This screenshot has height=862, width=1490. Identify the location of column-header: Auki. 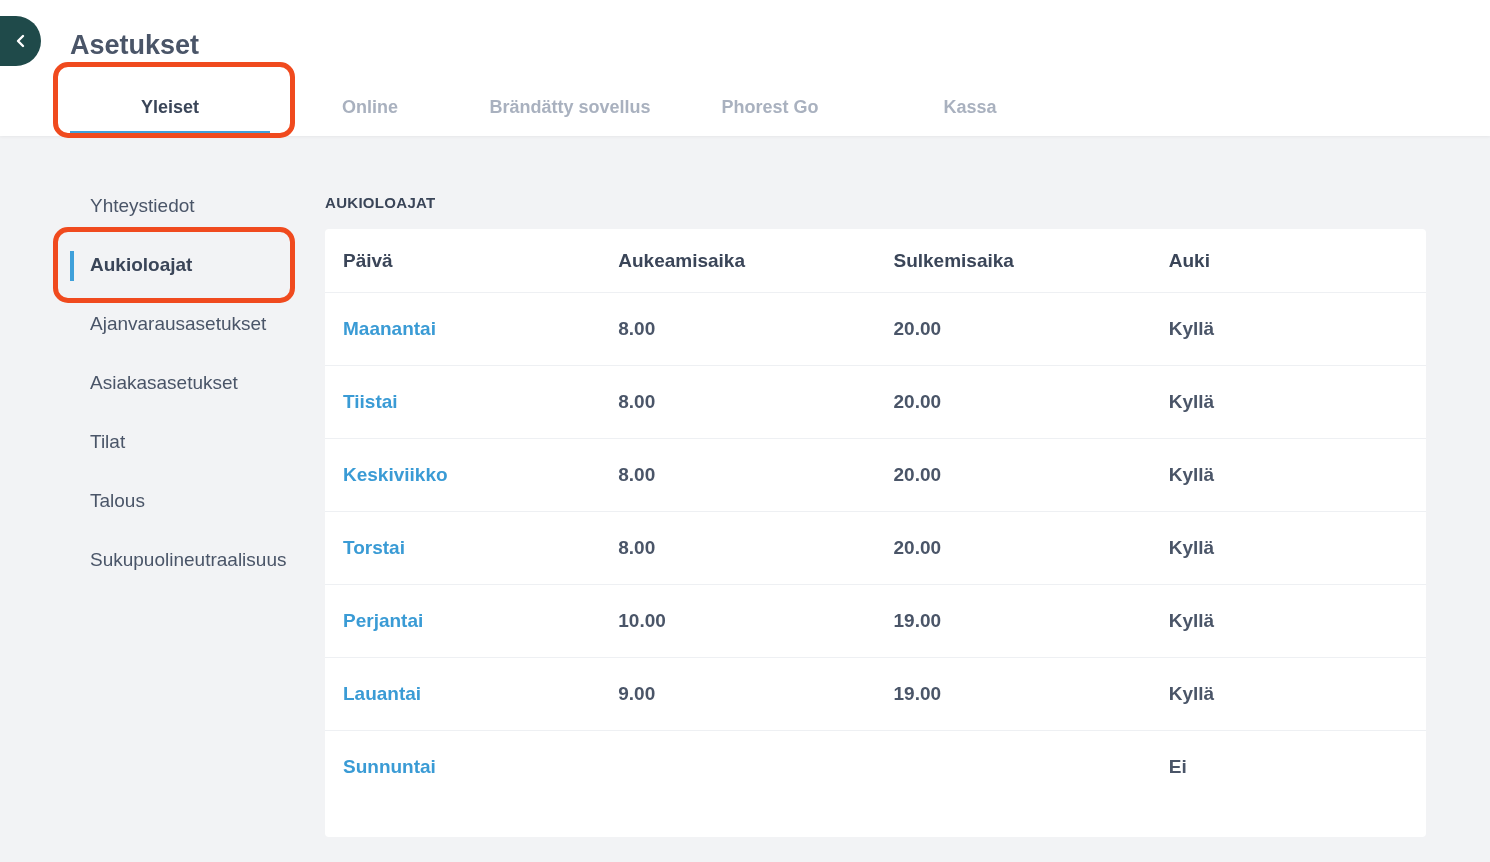
(1189, 260).